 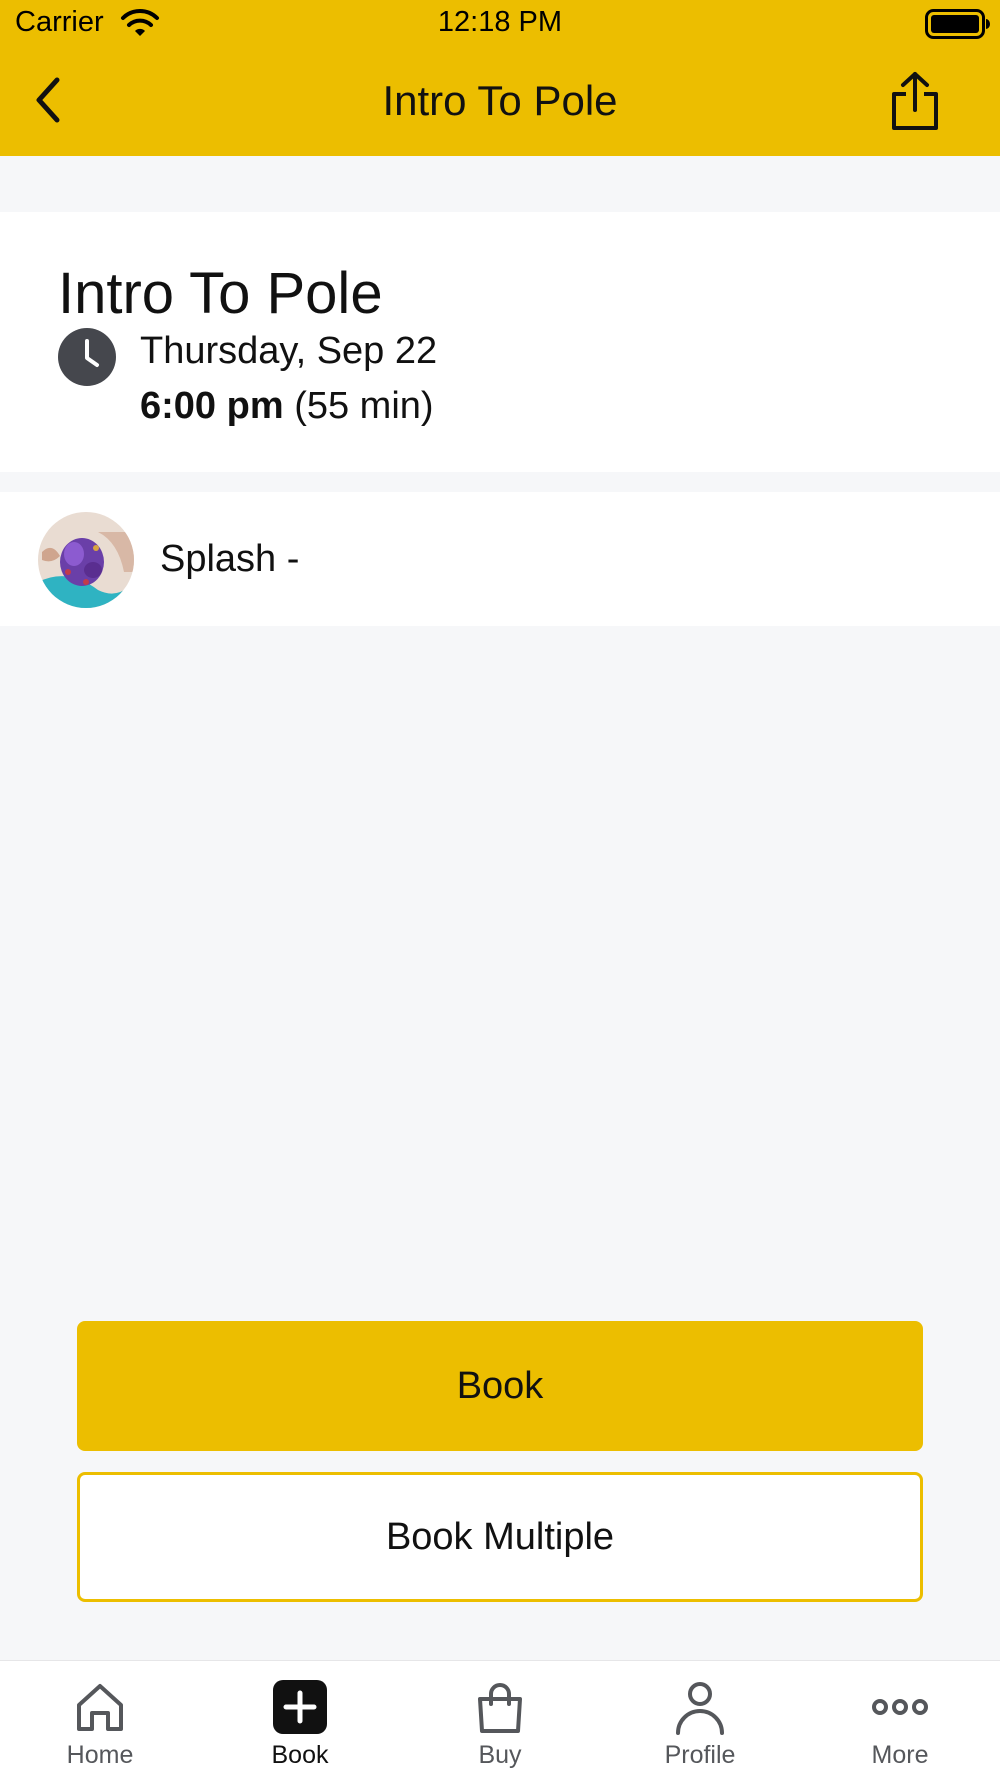 What do you see at coordinates (900, 1755) in the screenshot?
I see `tab-more-label: More` at bounding box center [900, 1755].